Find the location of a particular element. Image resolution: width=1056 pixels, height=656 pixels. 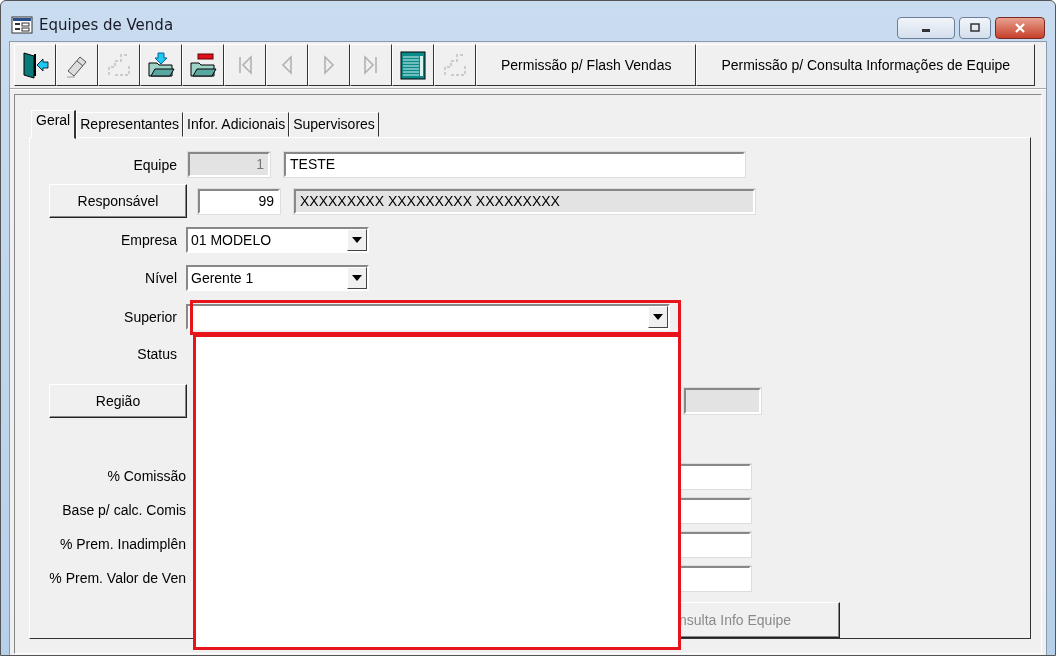

window-icon is located at coordinates (22, 25).